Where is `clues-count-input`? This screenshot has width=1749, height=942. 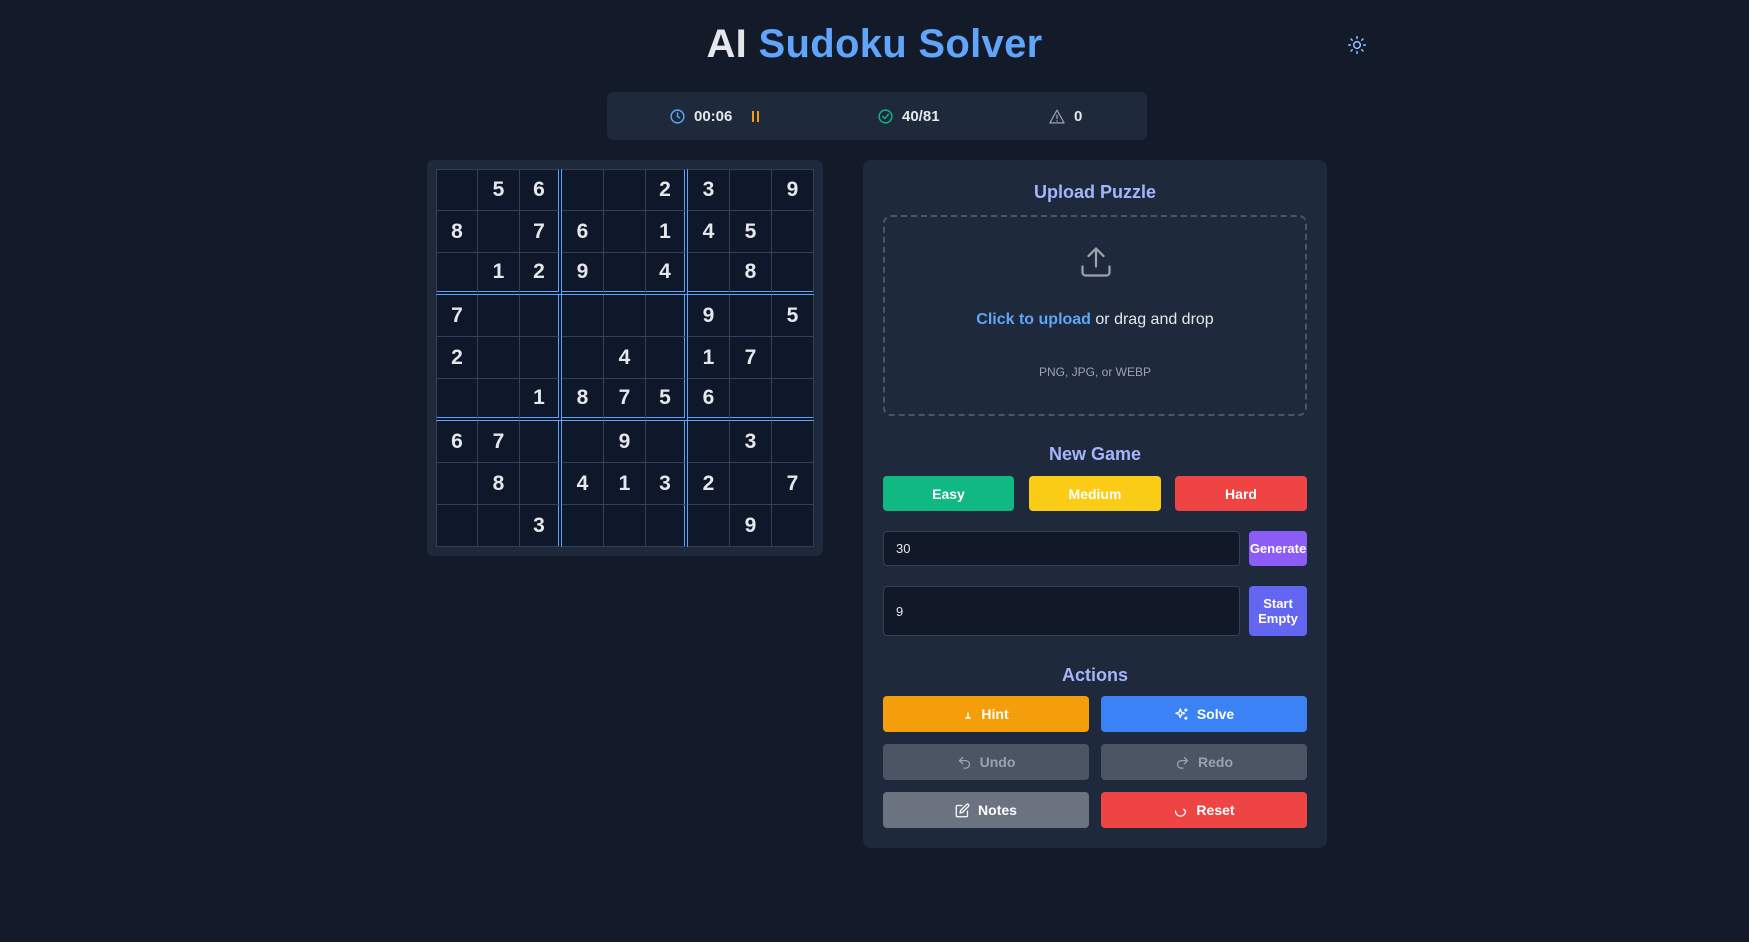
clues-count-input is located at coordinates (1061, 548).